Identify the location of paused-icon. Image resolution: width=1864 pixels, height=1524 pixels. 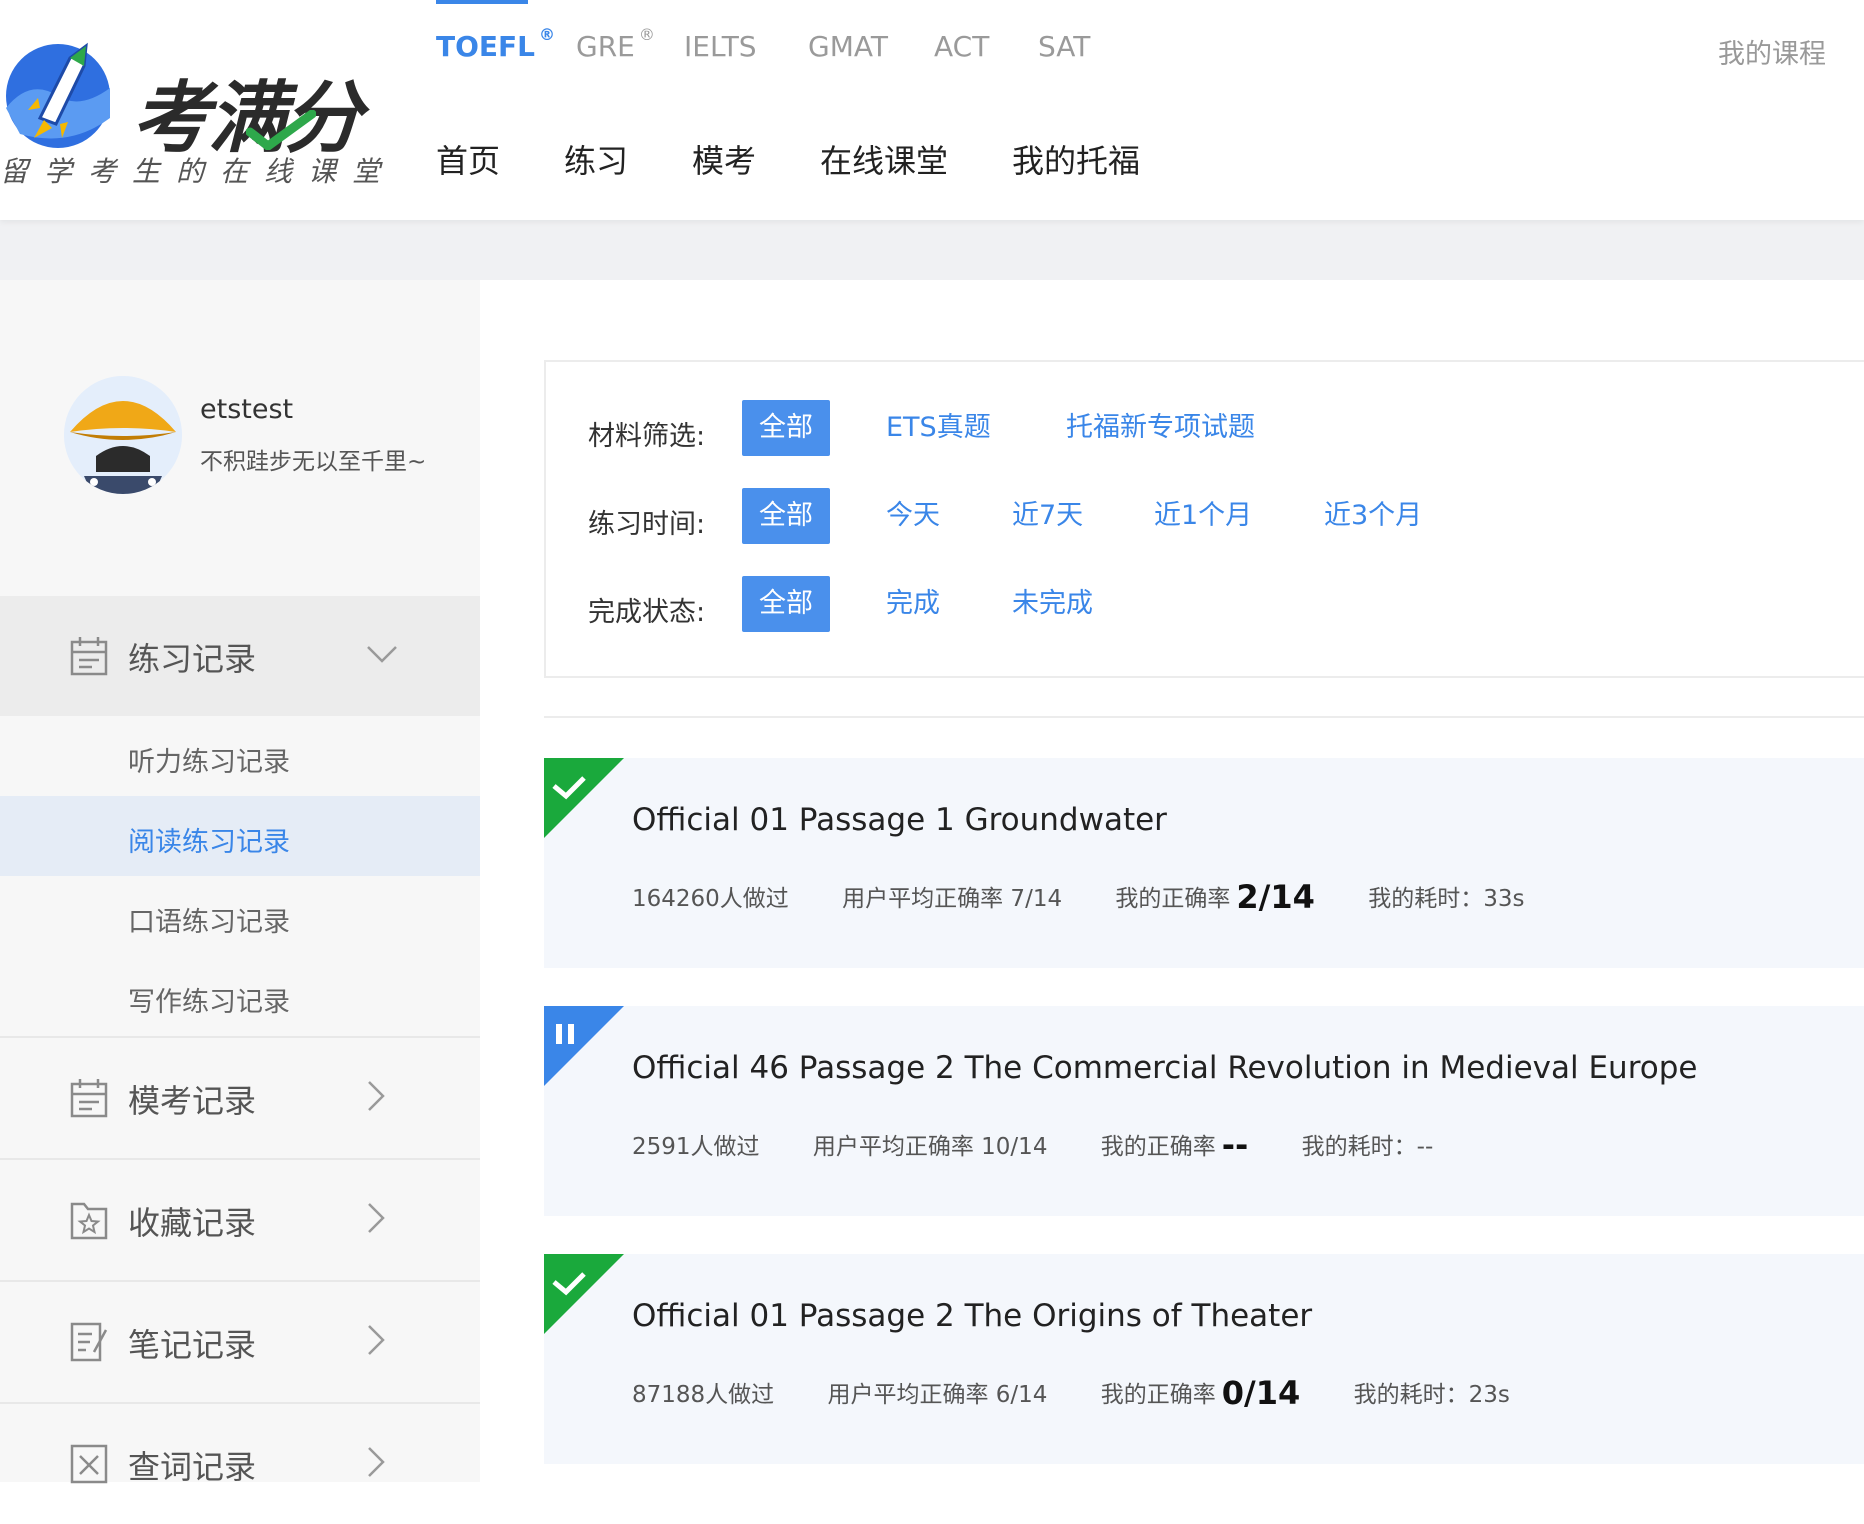
(584, 1046).